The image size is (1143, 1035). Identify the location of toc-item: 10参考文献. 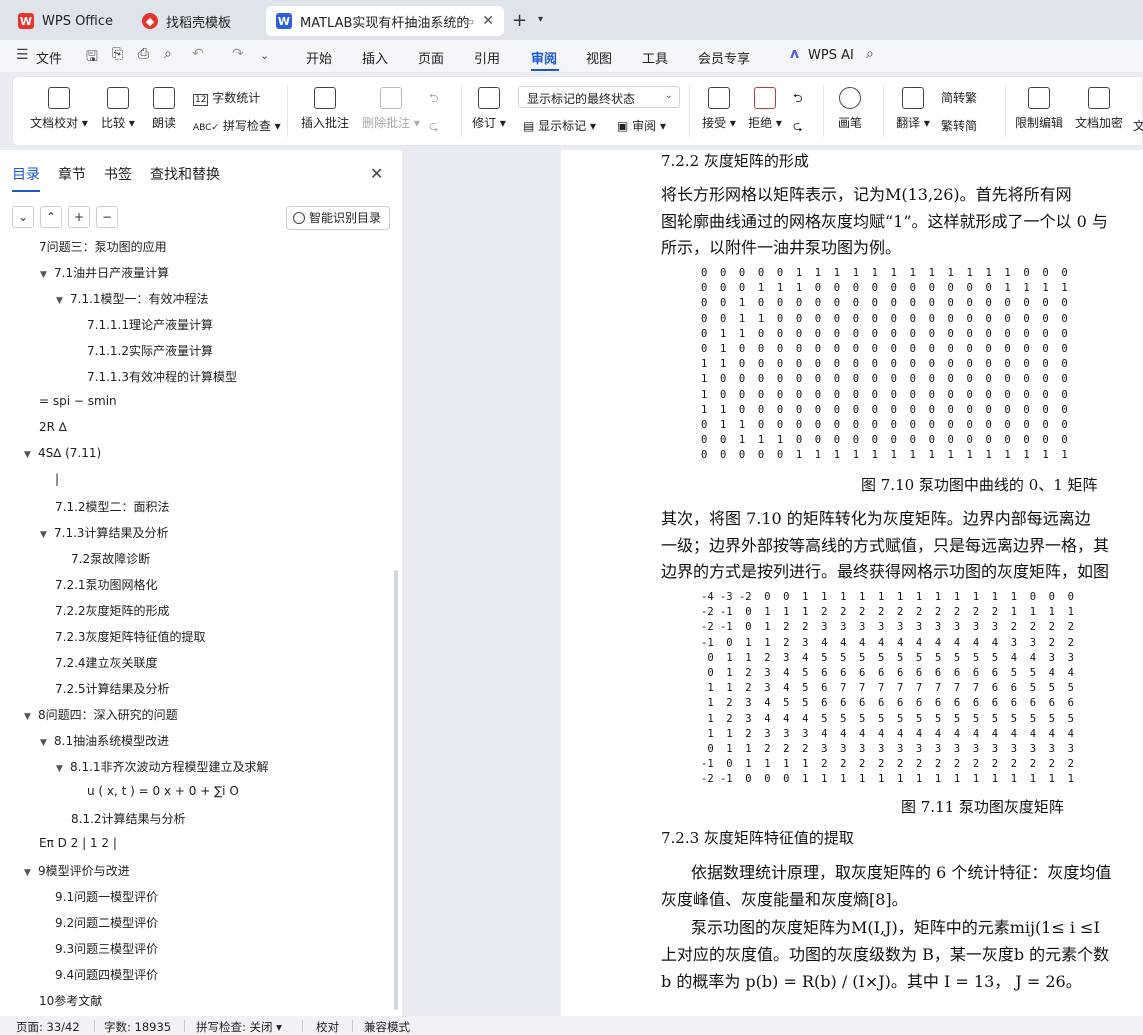
(70, 1000).